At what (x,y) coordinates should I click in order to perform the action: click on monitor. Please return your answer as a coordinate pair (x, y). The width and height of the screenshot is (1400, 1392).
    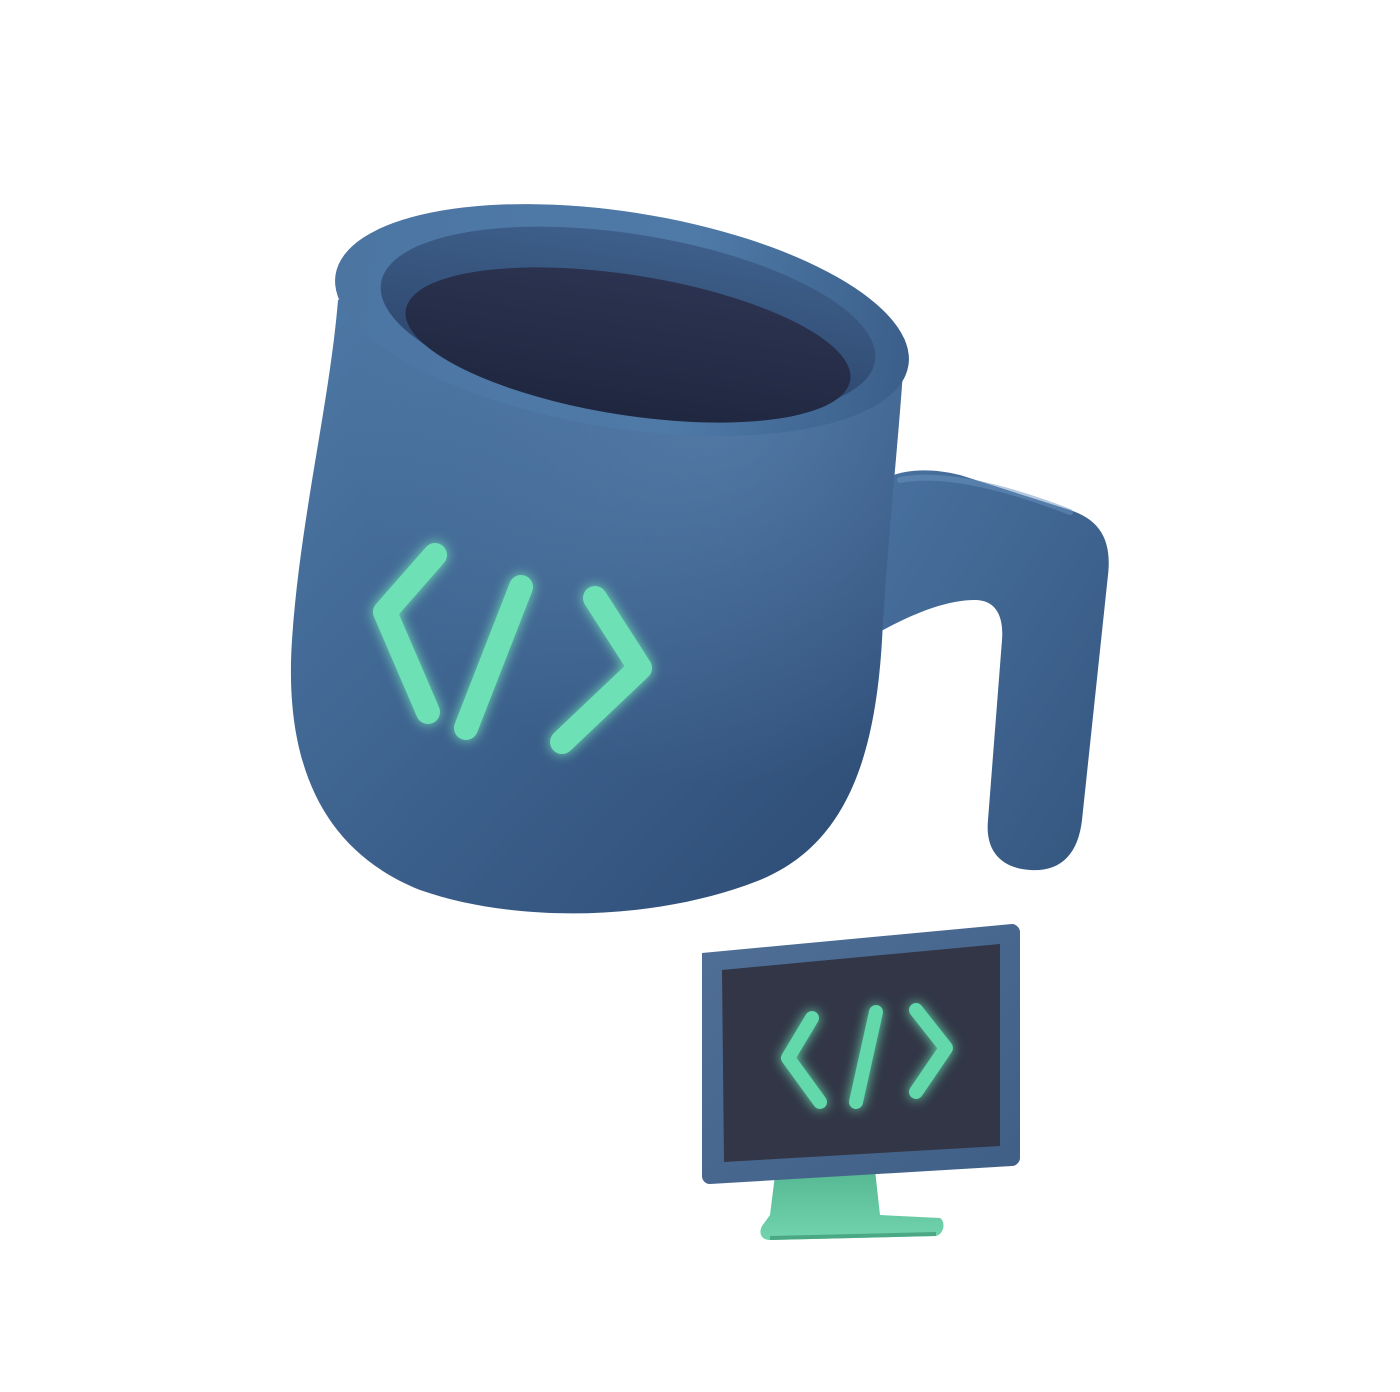
    Looking at the image, I should click on (861, 1082).